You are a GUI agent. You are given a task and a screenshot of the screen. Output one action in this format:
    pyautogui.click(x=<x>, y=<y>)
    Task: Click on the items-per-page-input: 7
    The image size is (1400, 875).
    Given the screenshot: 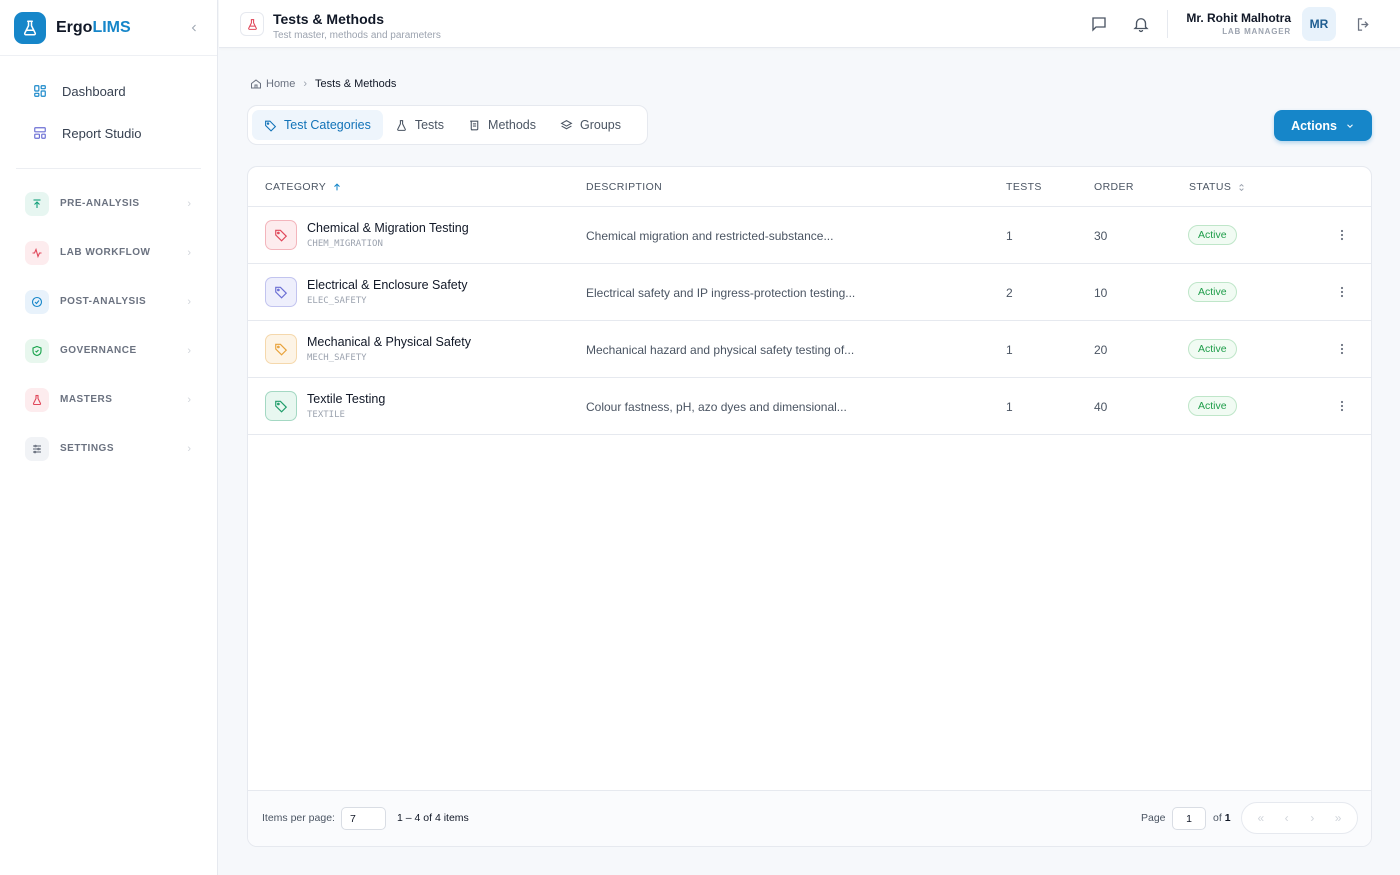 What is the action you would take?
    pyautogui.click(x=363, y=818)
    